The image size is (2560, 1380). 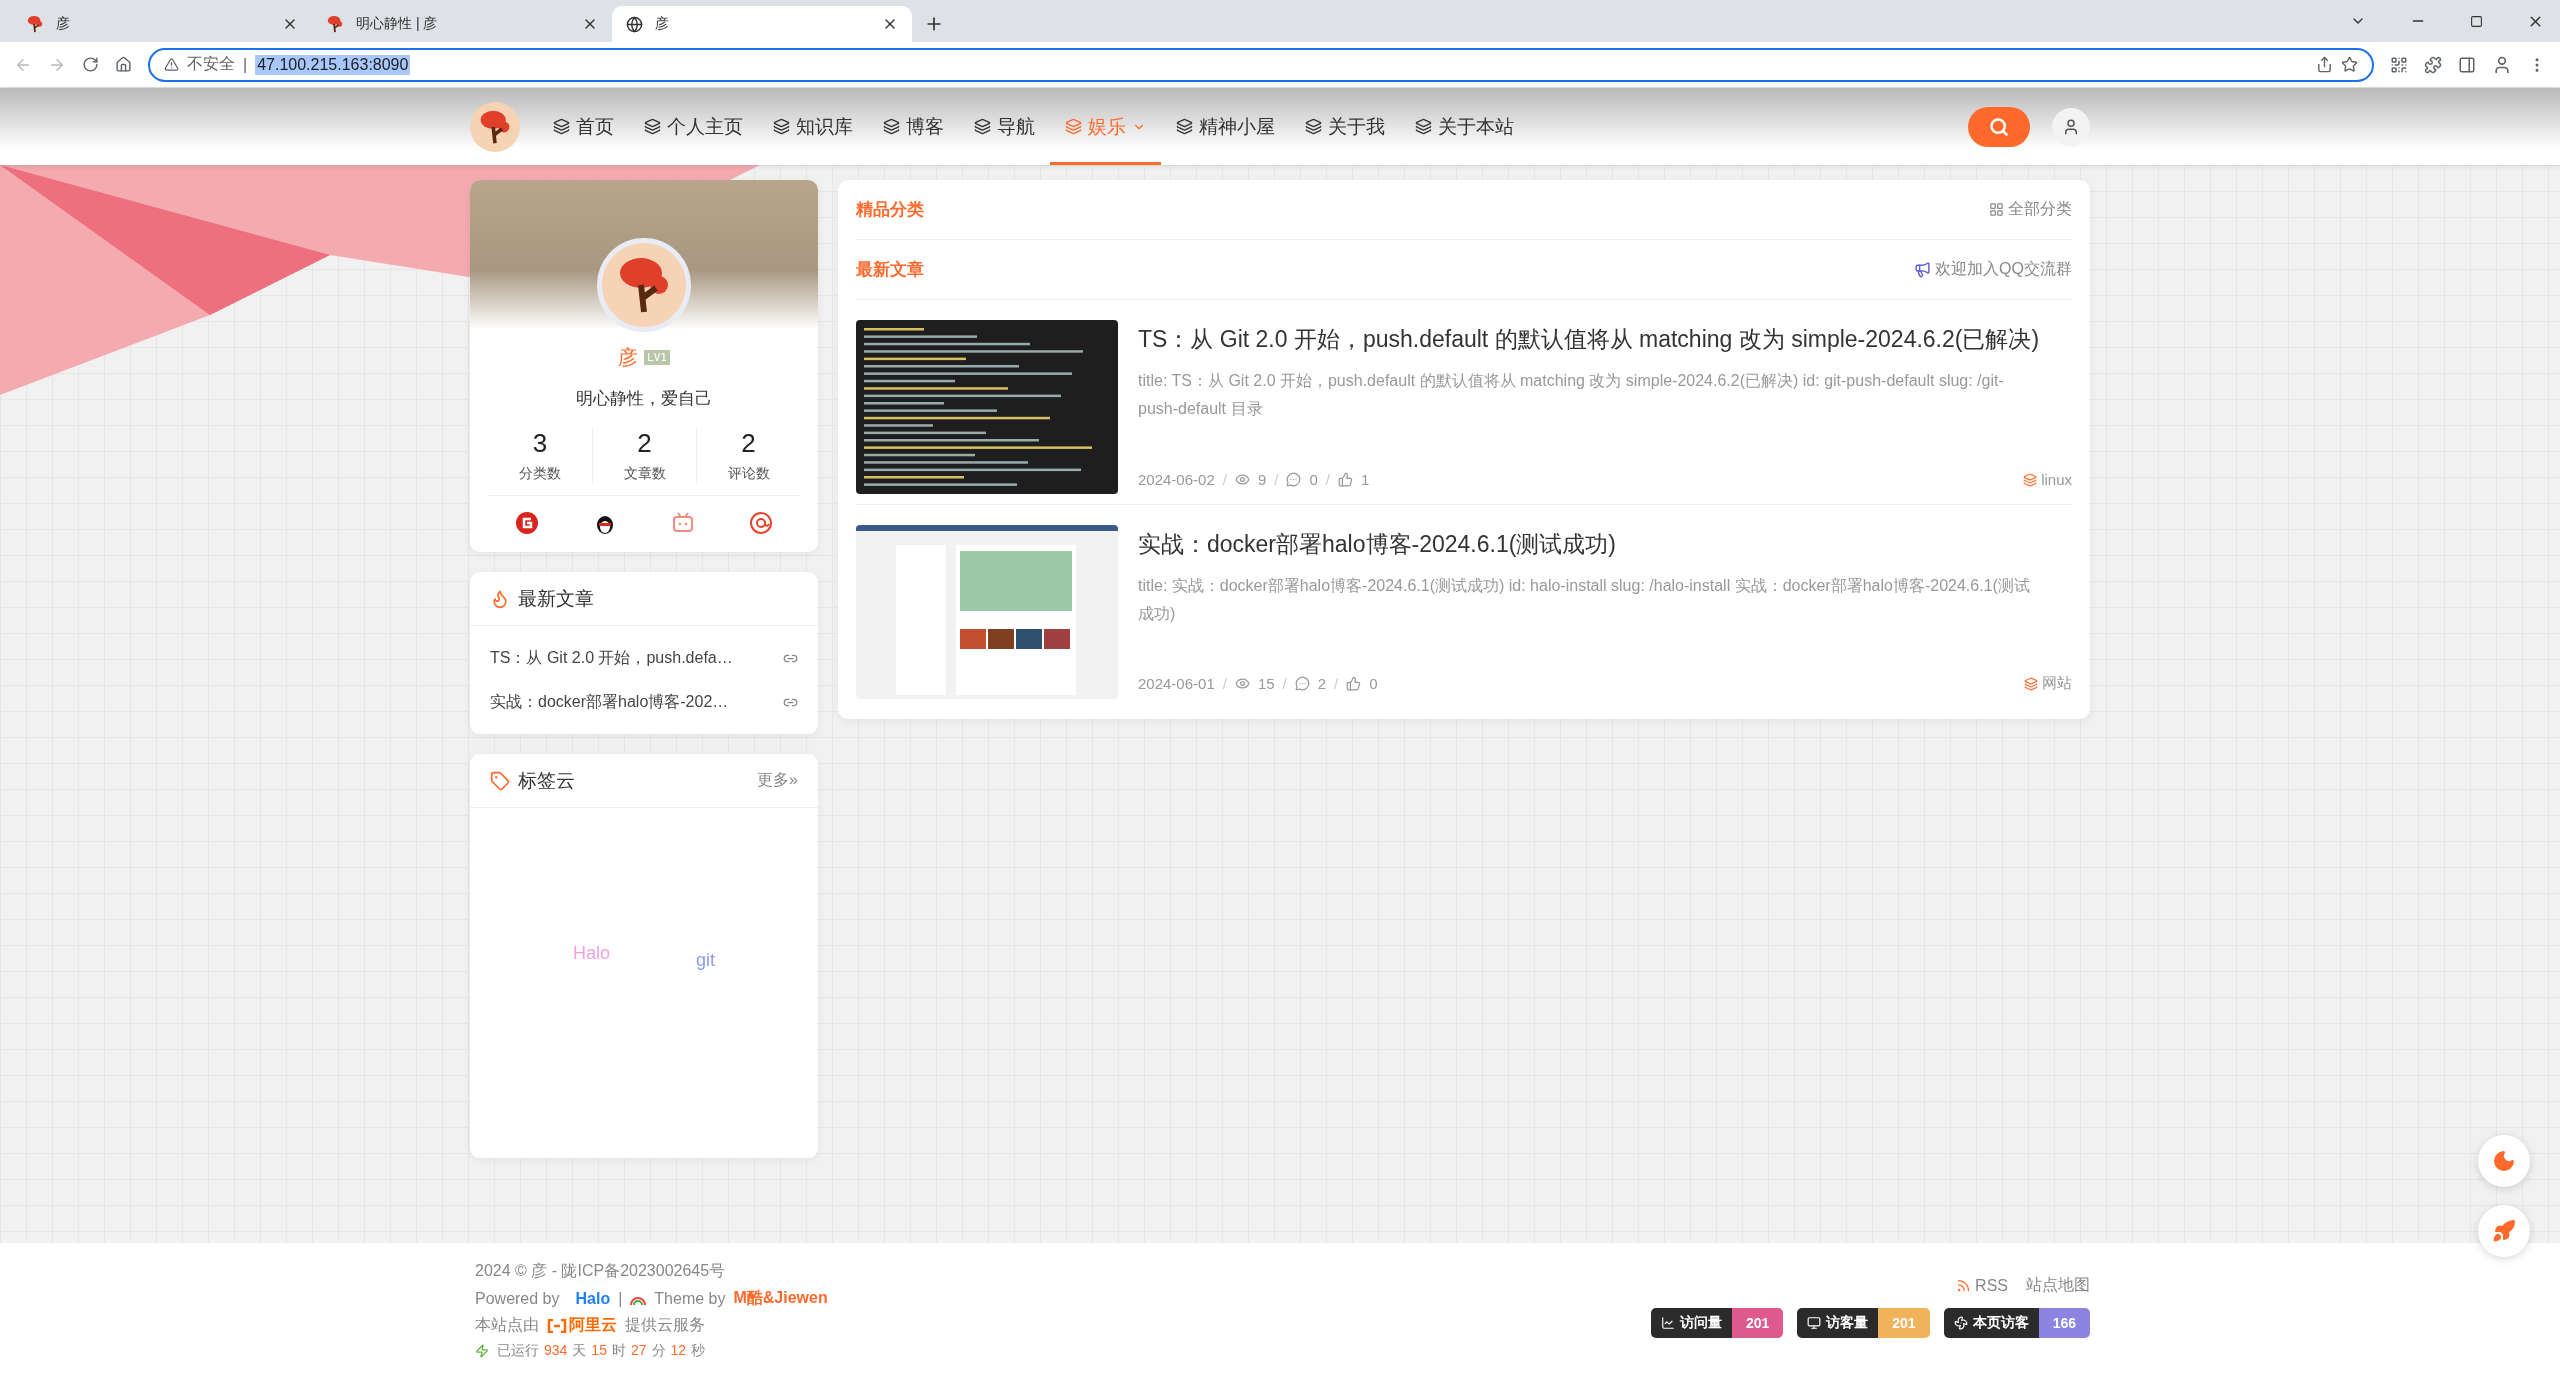 I want to click on tag-icon, so click(x=500, y=780).